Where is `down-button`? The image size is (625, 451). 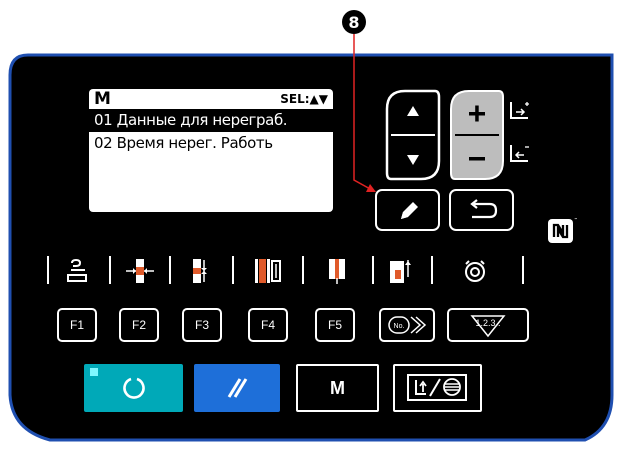
down-button is located at coordinates (413, 158).